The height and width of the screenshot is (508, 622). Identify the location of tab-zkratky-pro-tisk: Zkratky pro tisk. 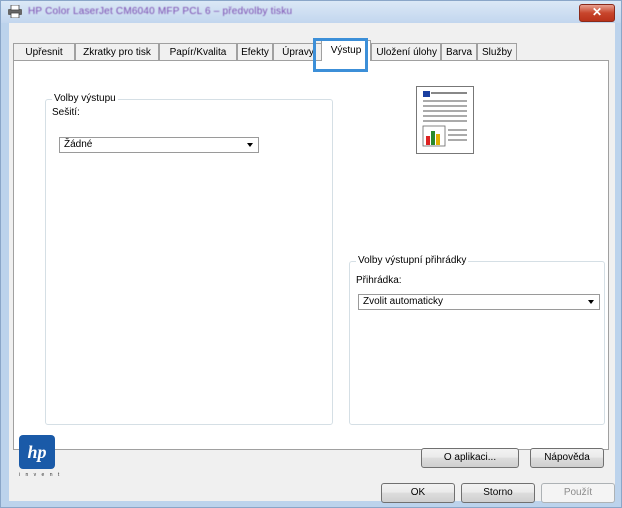
(117, 51).